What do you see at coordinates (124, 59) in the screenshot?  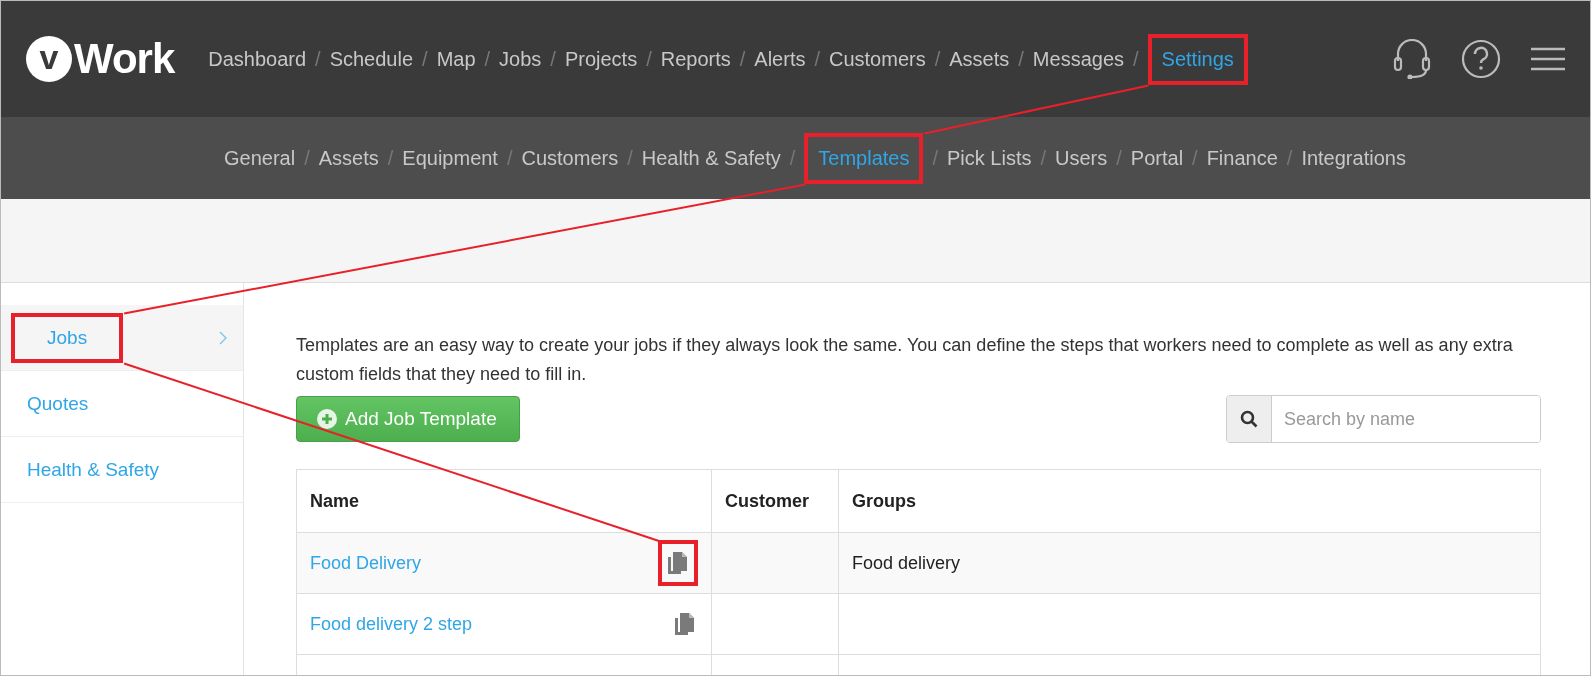 I see `logo-text: Work` at bounding box center [124, 59].